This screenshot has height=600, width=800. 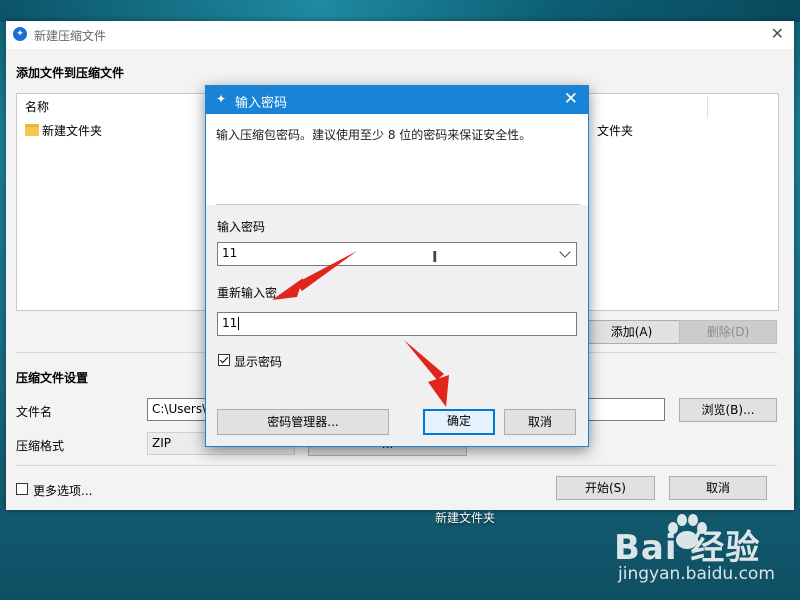 I want to click on start-button: 开始(S), so click(x=605, y=488).